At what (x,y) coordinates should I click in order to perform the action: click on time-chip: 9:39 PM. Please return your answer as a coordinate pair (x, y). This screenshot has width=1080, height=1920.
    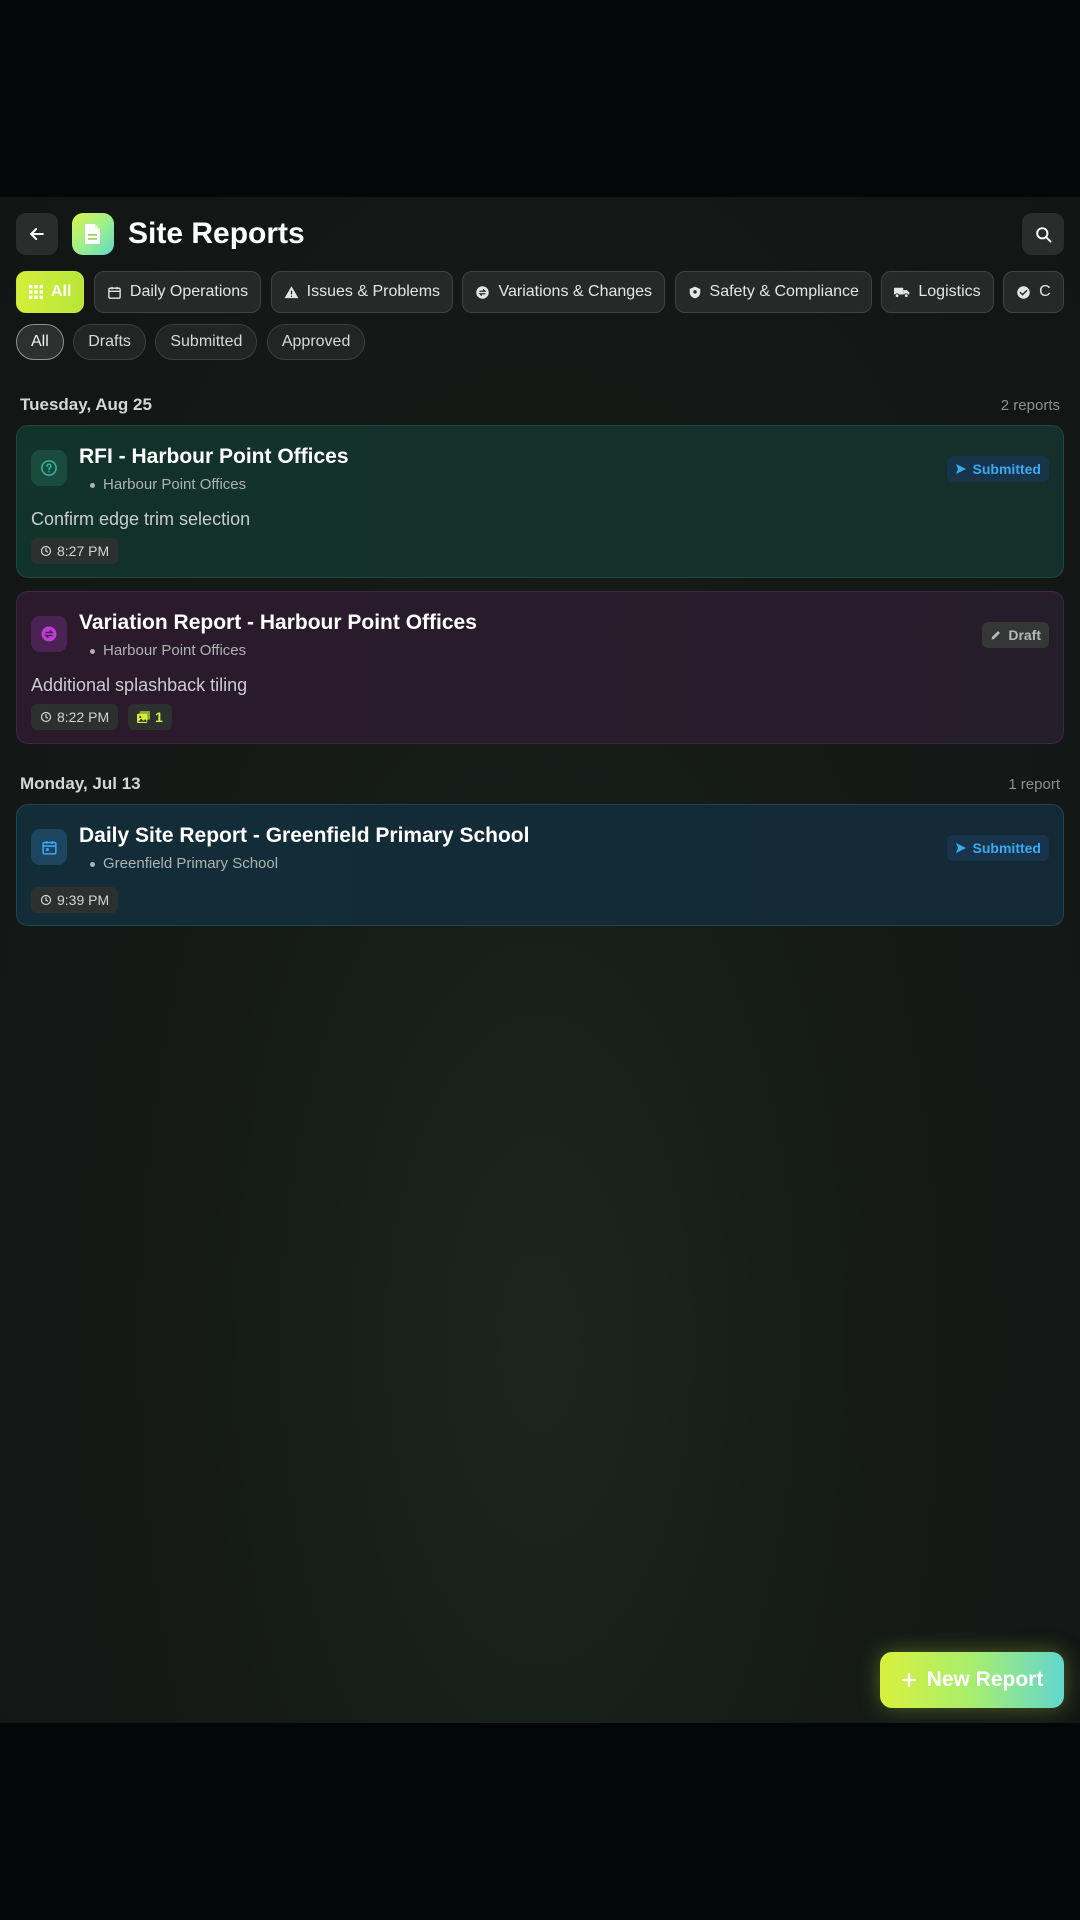
    Looking at the image, I should click on (75, 900).